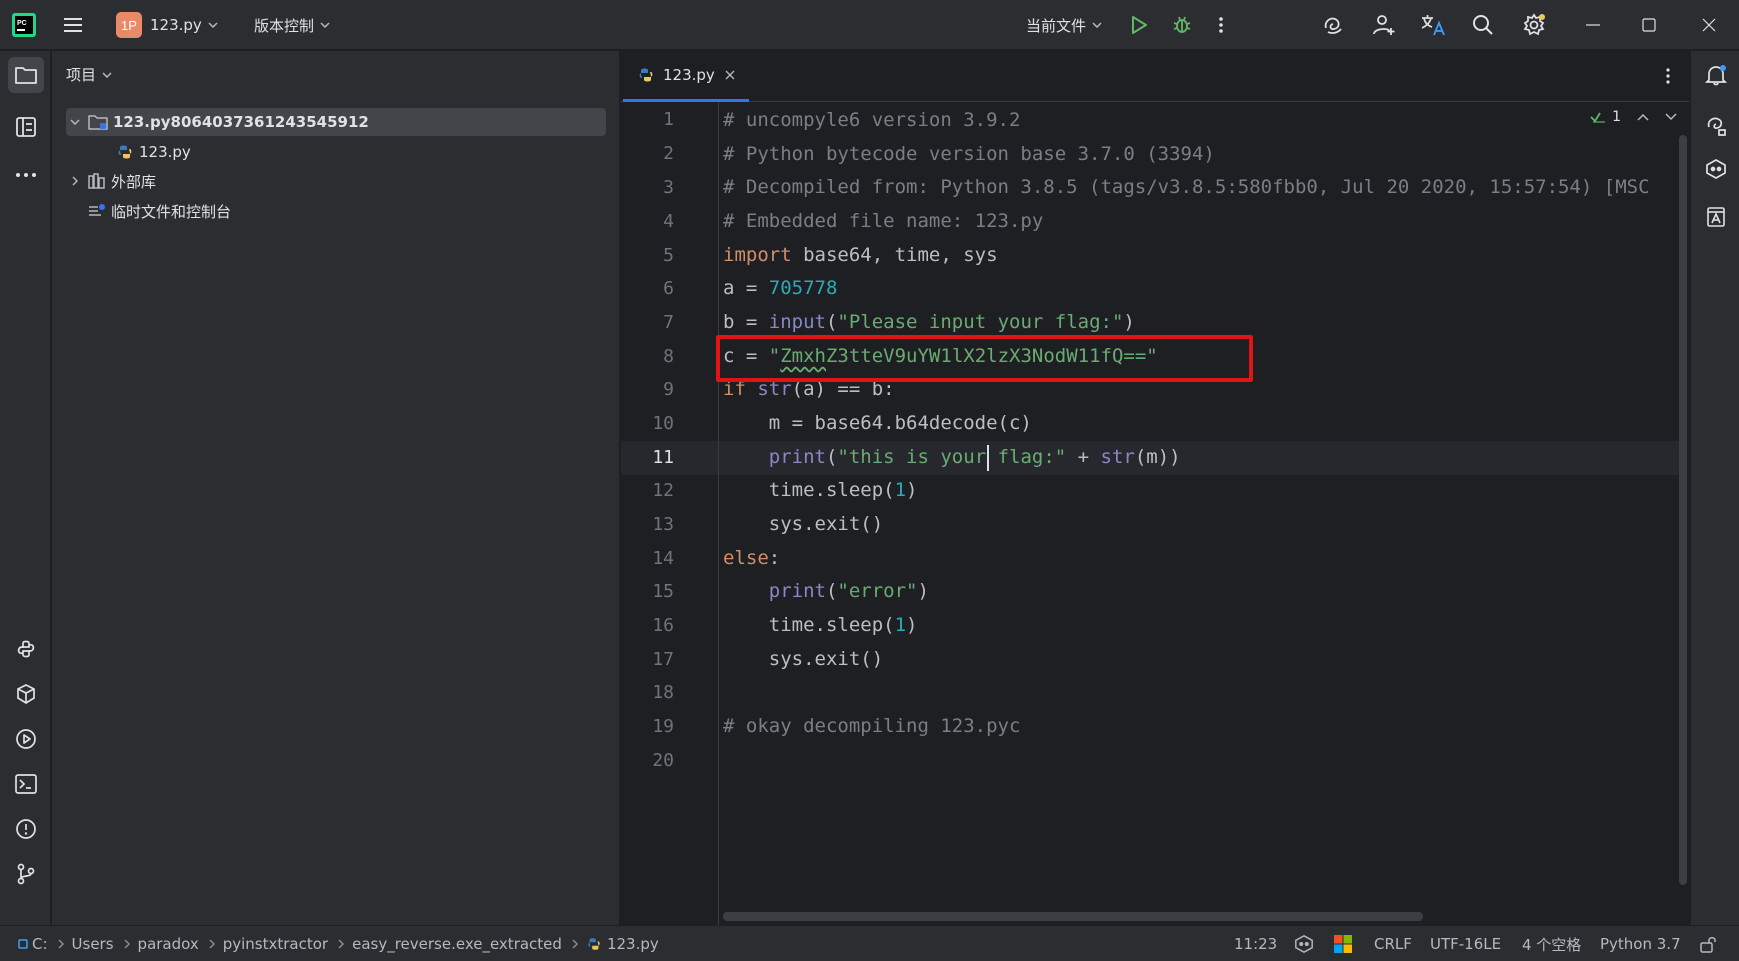  Describe the element at coordinates (668, 288) in the screenshot. I see `line-number: 6` at that location.